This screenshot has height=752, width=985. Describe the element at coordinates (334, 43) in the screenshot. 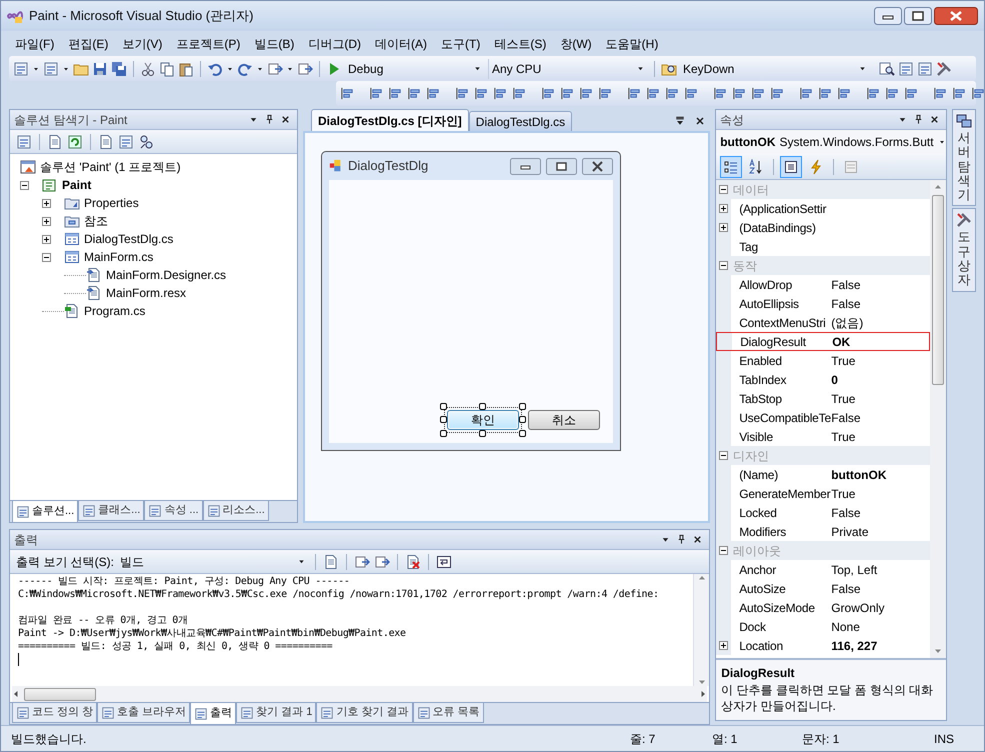

I see `menu-item: 디버그(D)` at that location.